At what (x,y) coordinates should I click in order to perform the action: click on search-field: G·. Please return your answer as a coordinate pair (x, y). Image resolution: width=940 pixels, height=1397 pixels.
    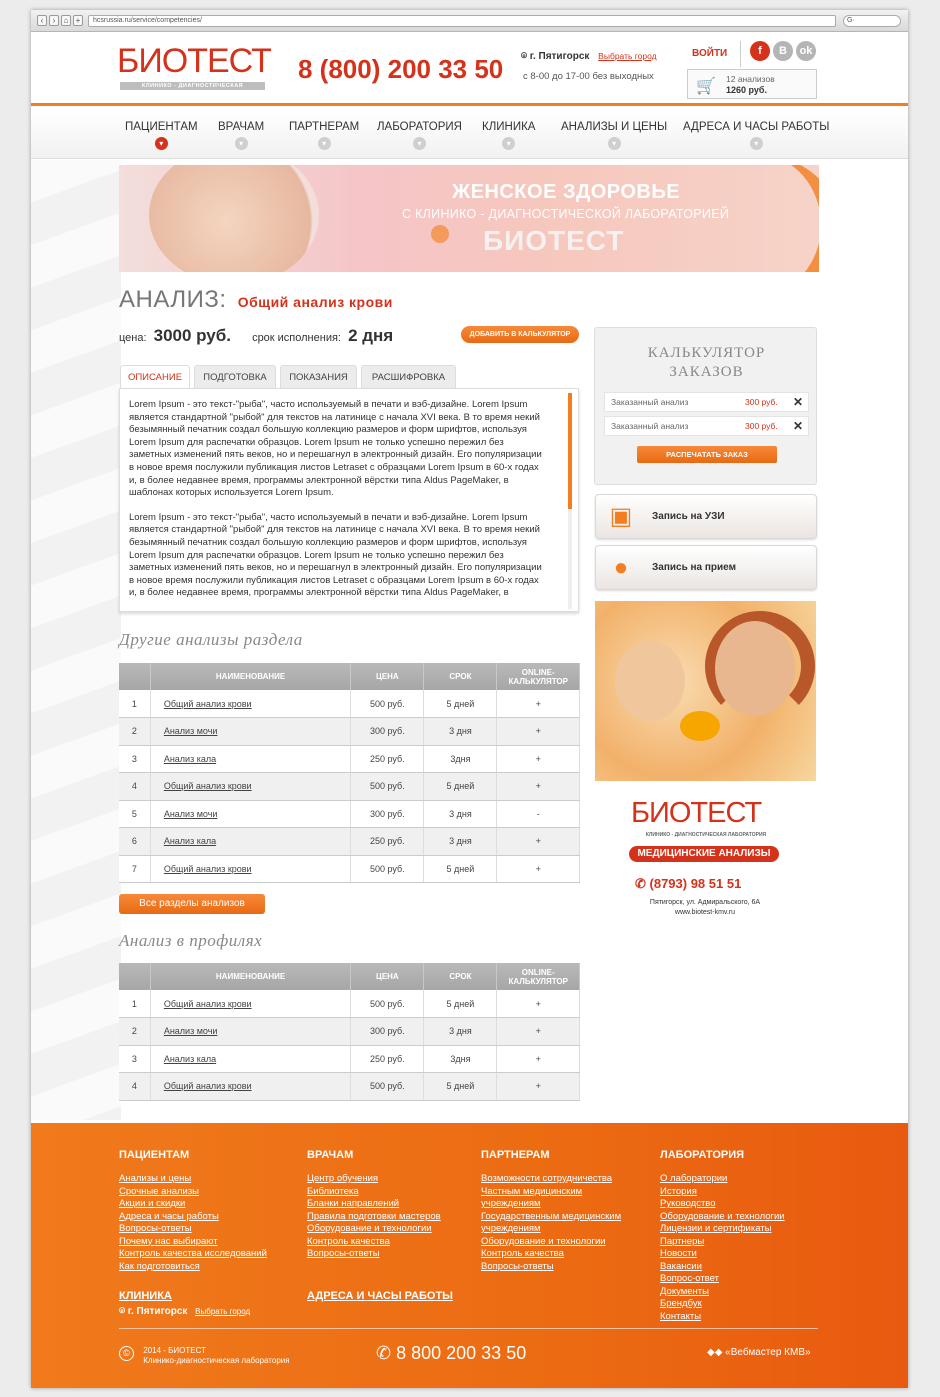
    Looking at the image, I should click on (872, 21).